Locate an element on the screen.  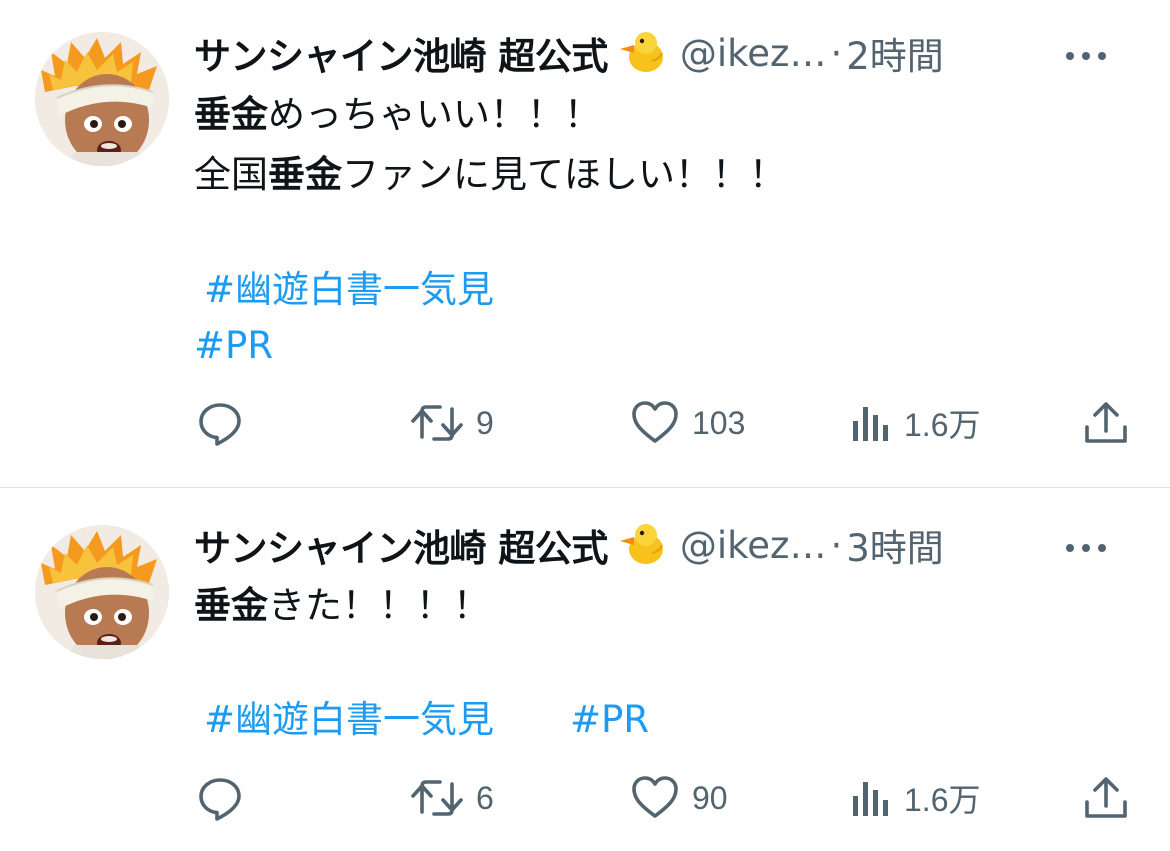
tweet-text-line: 垂金きた！！！！ is located at coordinates (672, 606).